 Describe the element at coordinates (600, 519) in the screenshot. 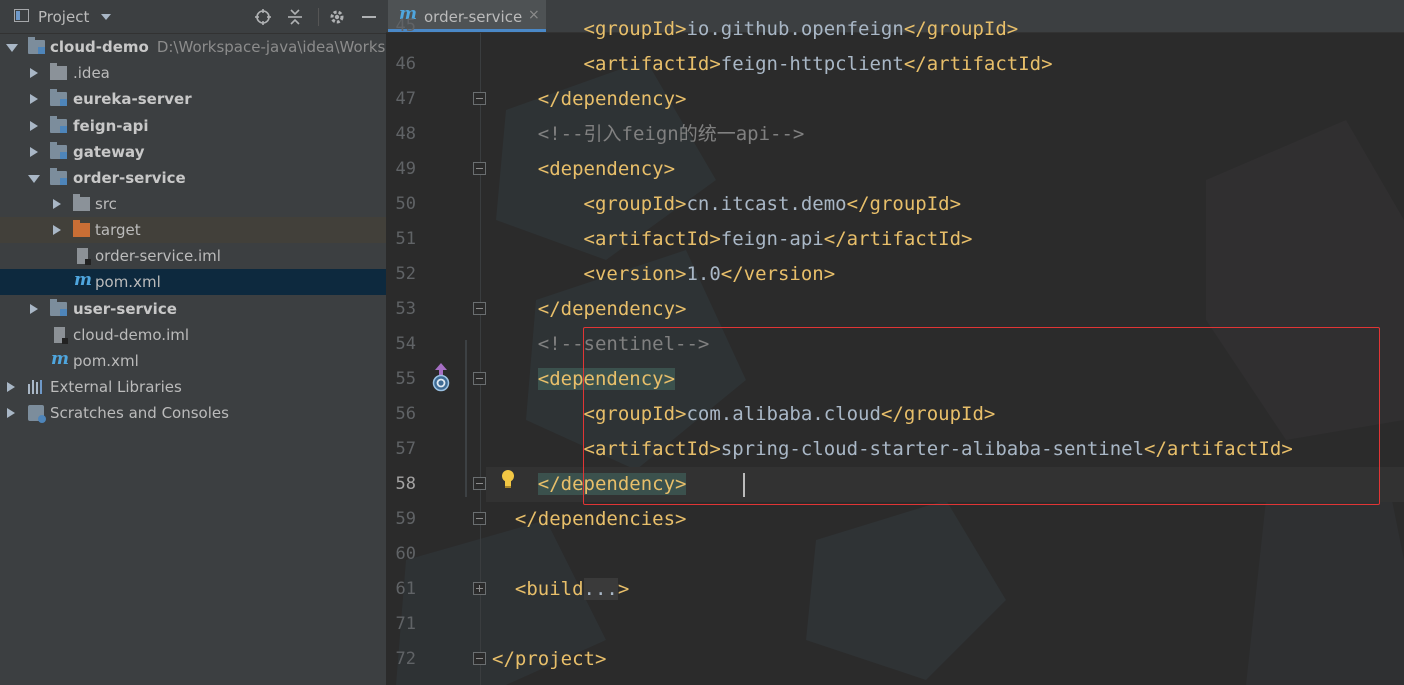

I see `xml-tag: </dependencies>` at that location.